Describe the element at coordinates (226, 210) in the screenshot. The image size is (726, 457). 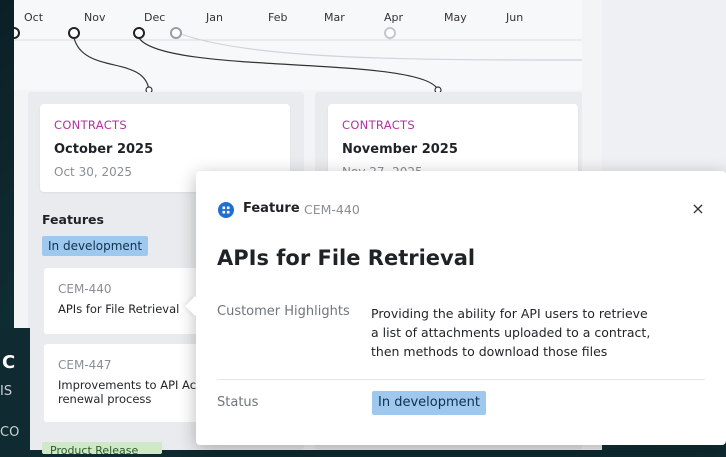
I see `feature-icon` at that location.